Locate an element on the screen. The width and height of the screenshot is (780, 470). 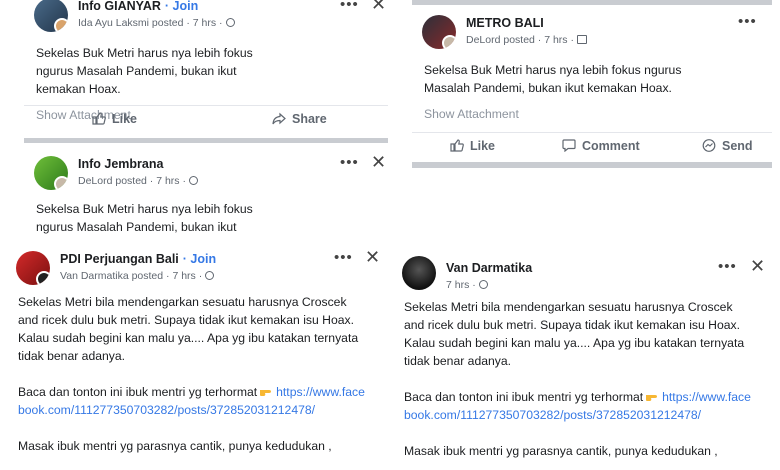
send-label: Send is located at coordinates (737, 146).